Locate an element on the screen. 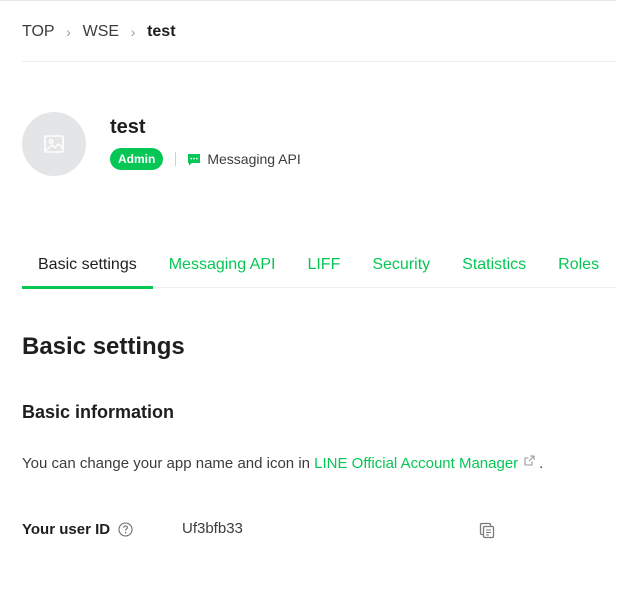  channel-type: Messaging API is located at coordinates (244, 159).